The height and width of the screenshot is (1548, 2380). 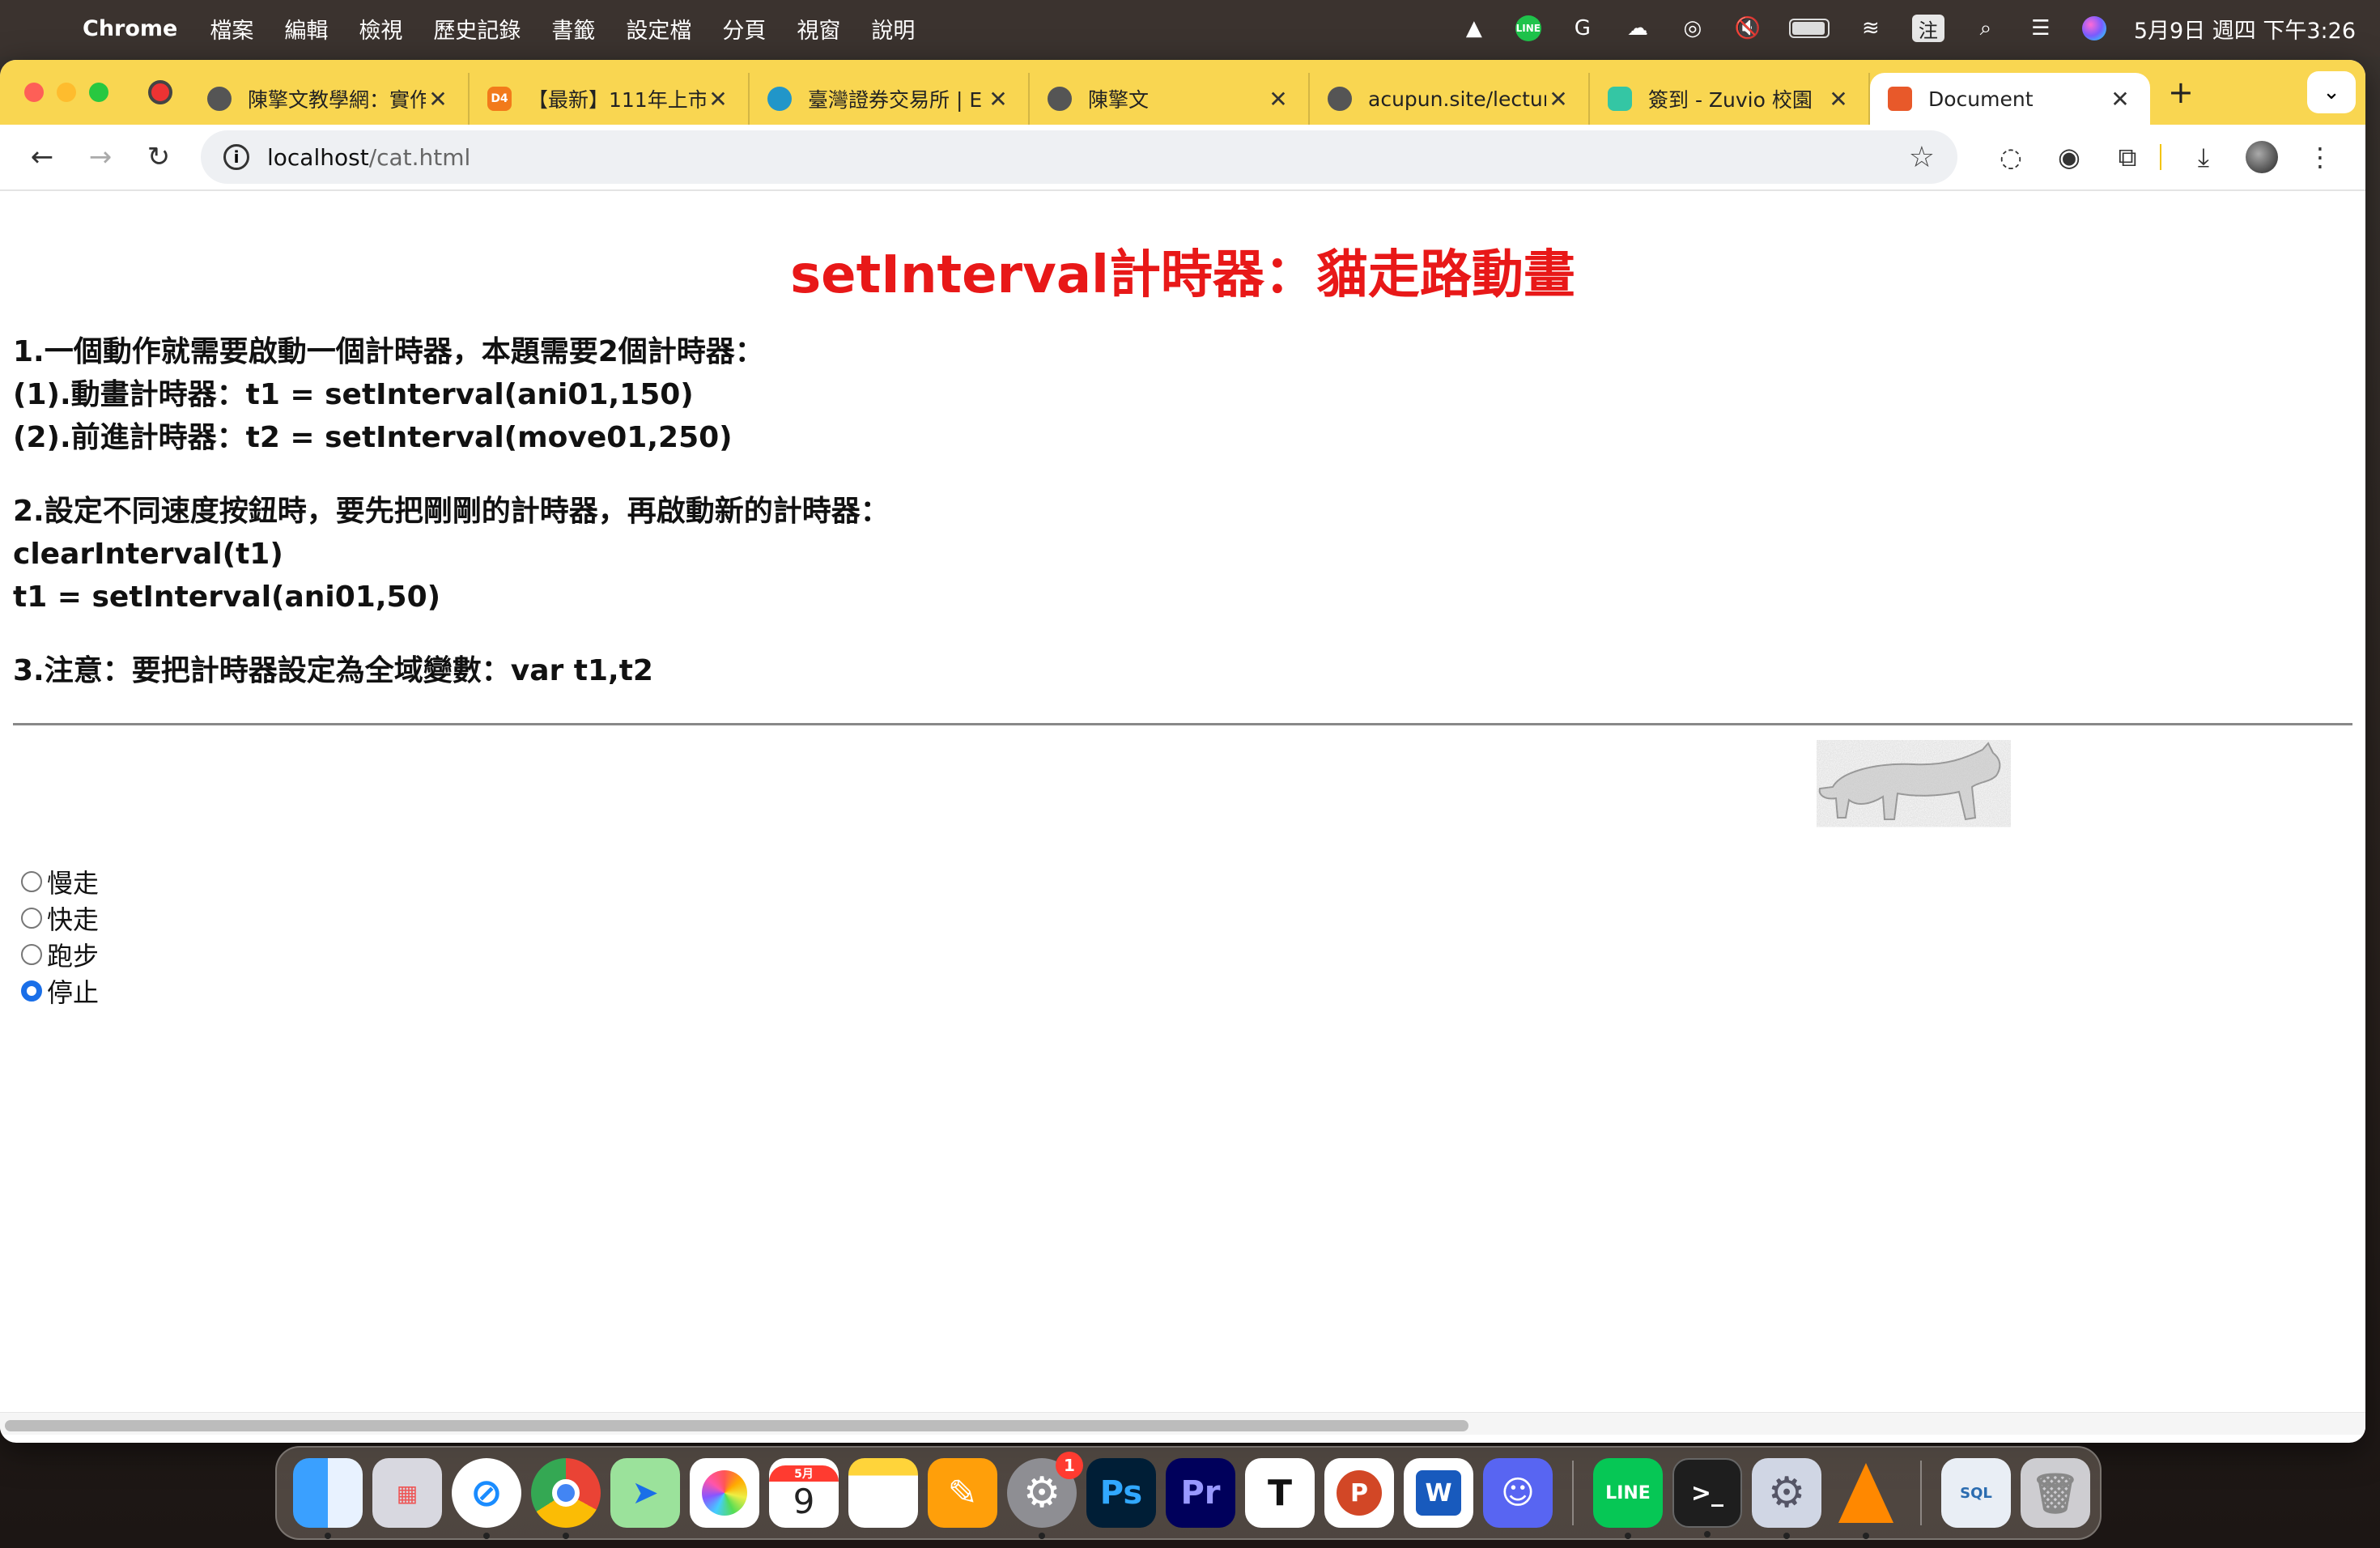 What do you see at coordinates (1927, 29) in the screenshot?
I see `input-method-indicator: 注` at bounding box center [1927, 29].